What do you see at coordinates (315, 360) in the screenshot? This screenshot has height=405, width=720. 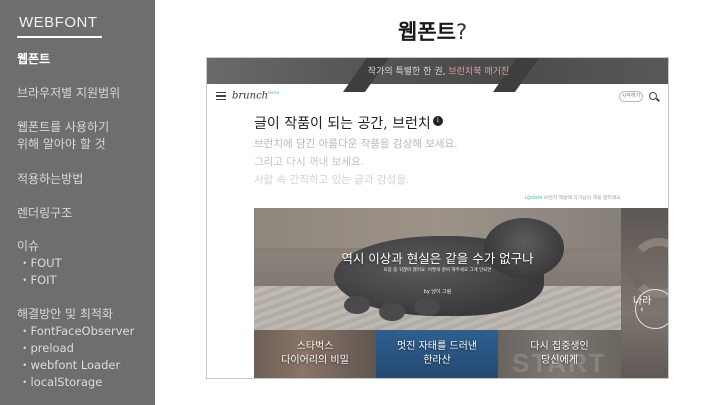 I see `card-title-line2: 다이어리의 비밀` at bounding box center [315, 360].